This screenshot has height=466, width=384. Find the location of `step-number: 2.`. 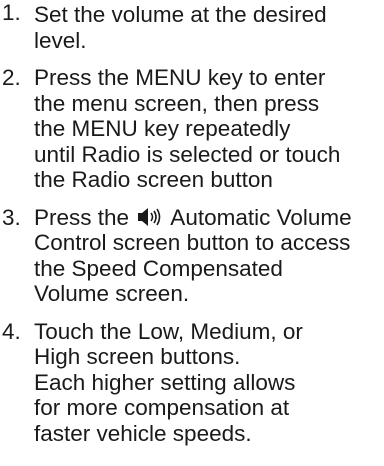

step-number: 2. is located at coordinates (11, 77).